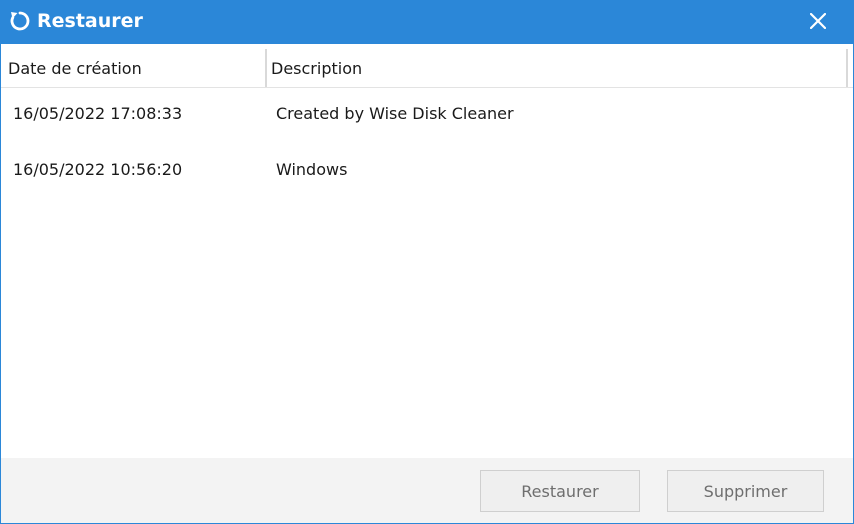 This screenshot has height=524, width=854. I want to click on dialog-title: Restaurer, so click(90, 21).